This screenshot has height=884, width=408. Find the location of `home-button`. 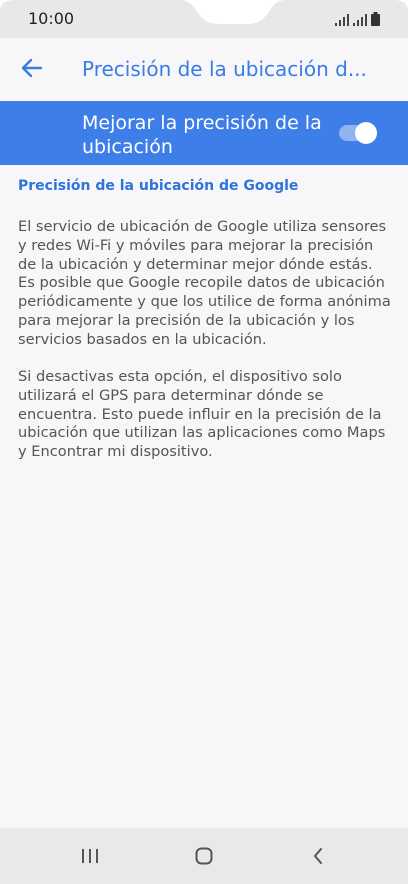

home-button is located at coordinates (204, 856).